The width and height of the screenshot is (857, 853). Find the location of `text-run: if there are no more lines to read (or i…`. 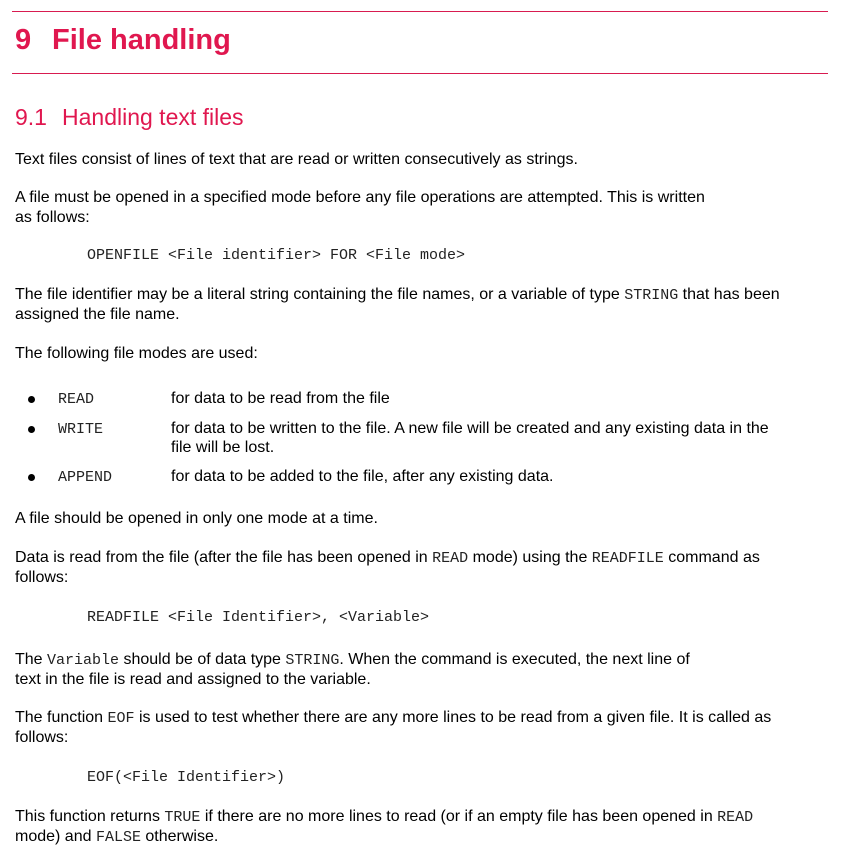

text-run: if there are no more lines to read (or i… is located at coordinates (459, 816).